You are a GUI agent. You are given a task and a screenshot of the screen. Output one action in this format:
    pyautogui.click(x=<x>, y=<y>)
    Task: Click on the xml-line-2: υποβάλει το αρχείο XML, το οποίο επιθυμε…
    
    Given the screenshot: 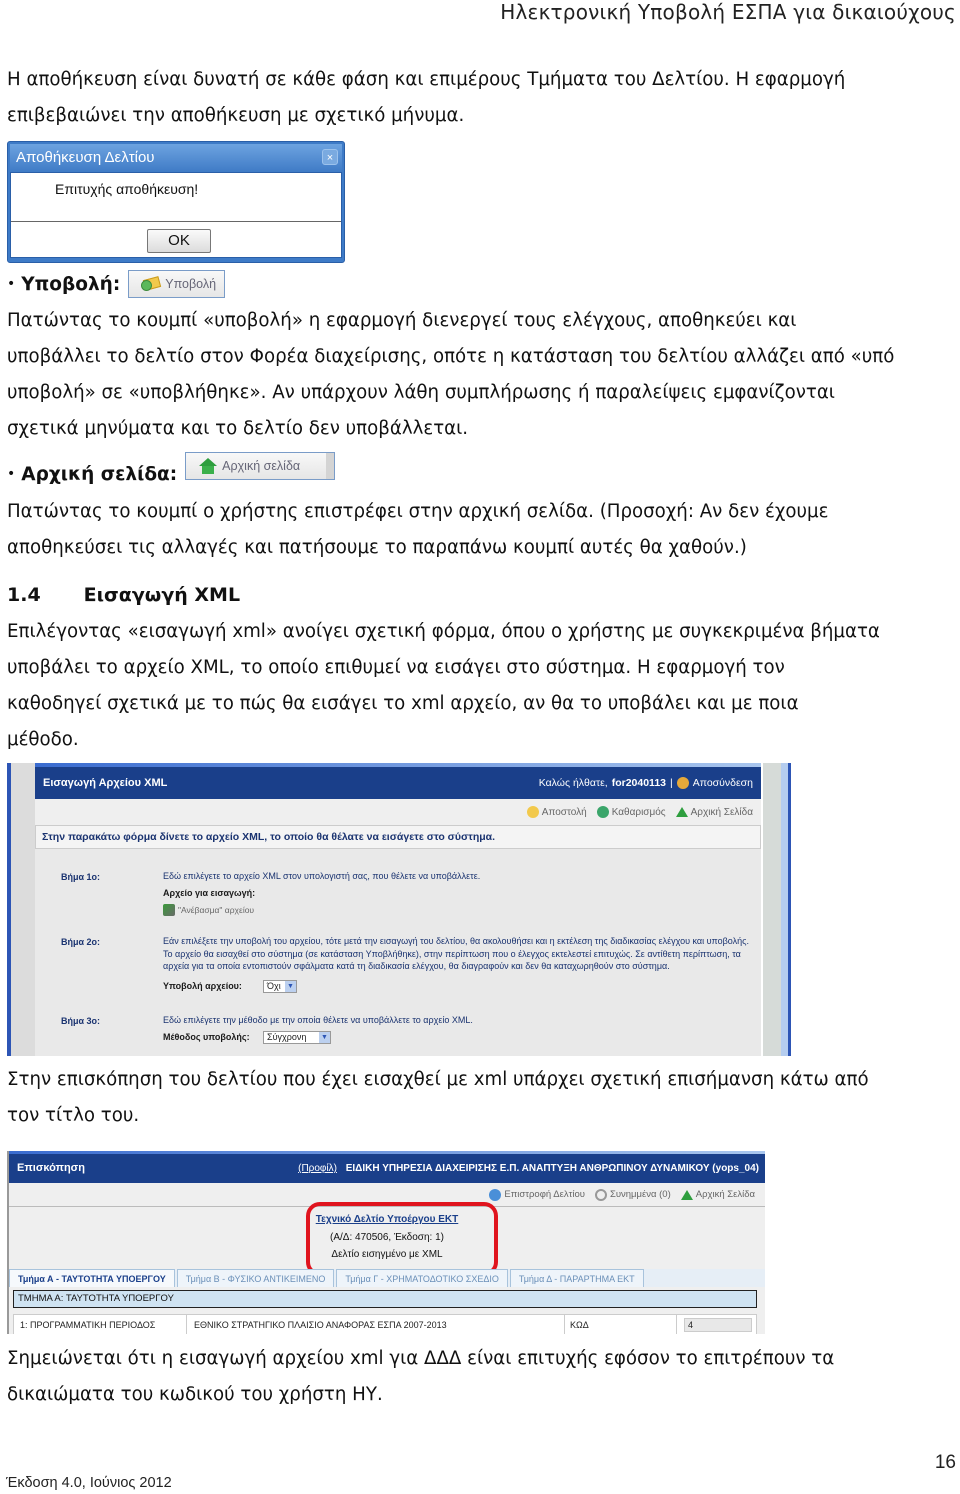 What is the action you would take?
    pyautogui.click(x=396, y=667)
    